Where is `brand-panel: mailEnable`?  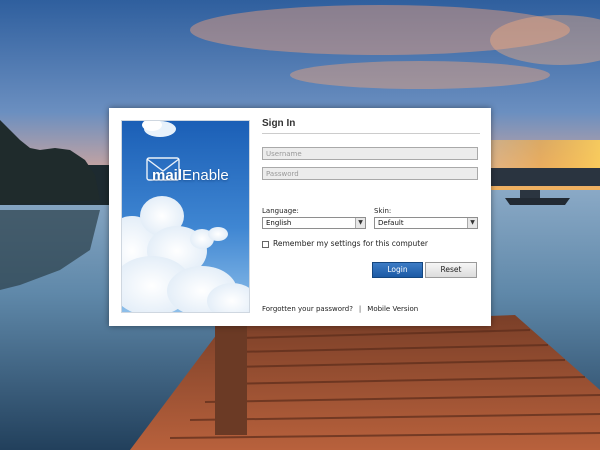
brand-panel: mailEnable is located at coordinates (185, 216).